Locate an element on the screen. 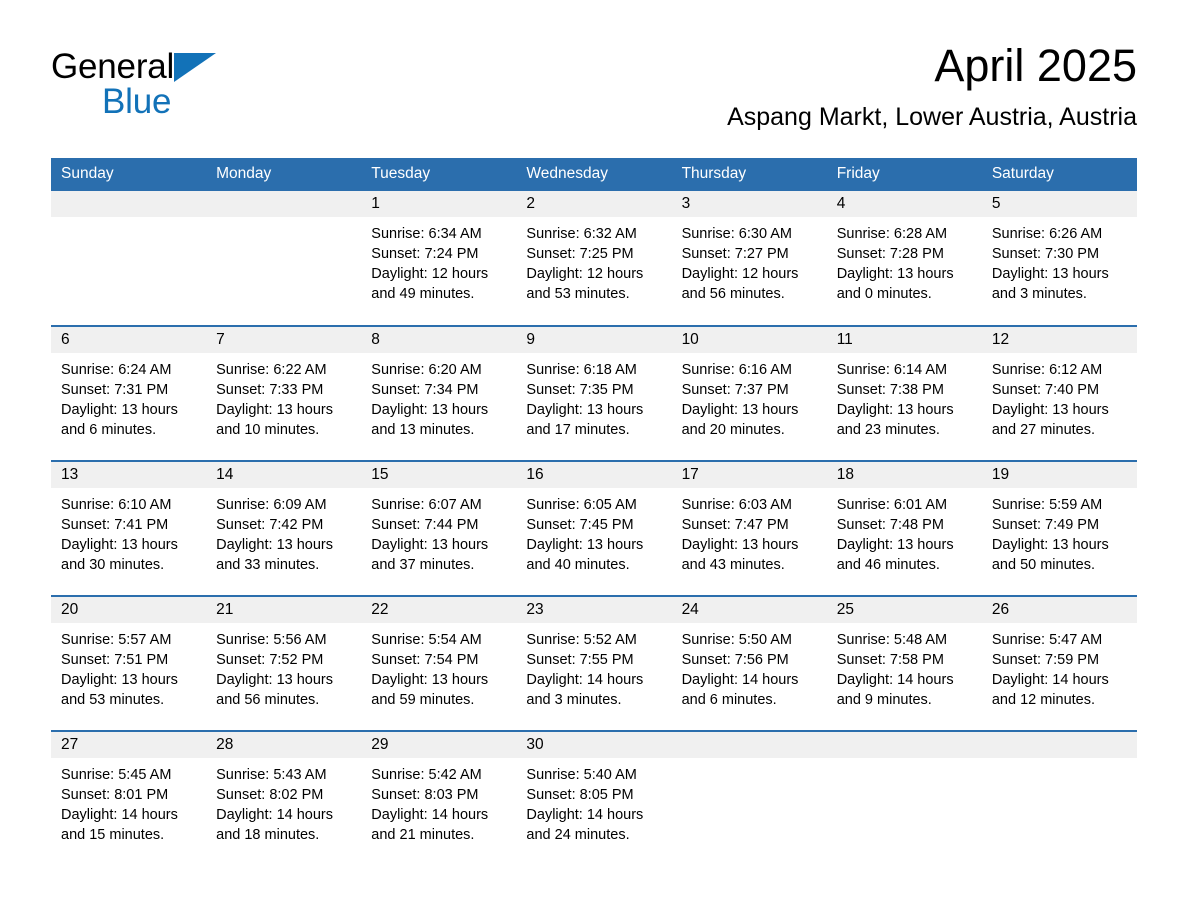 This screenshot has width=1188, height=918. day-detail-line: Sunset: 8:05 PM is located at coordinates (580, 795).